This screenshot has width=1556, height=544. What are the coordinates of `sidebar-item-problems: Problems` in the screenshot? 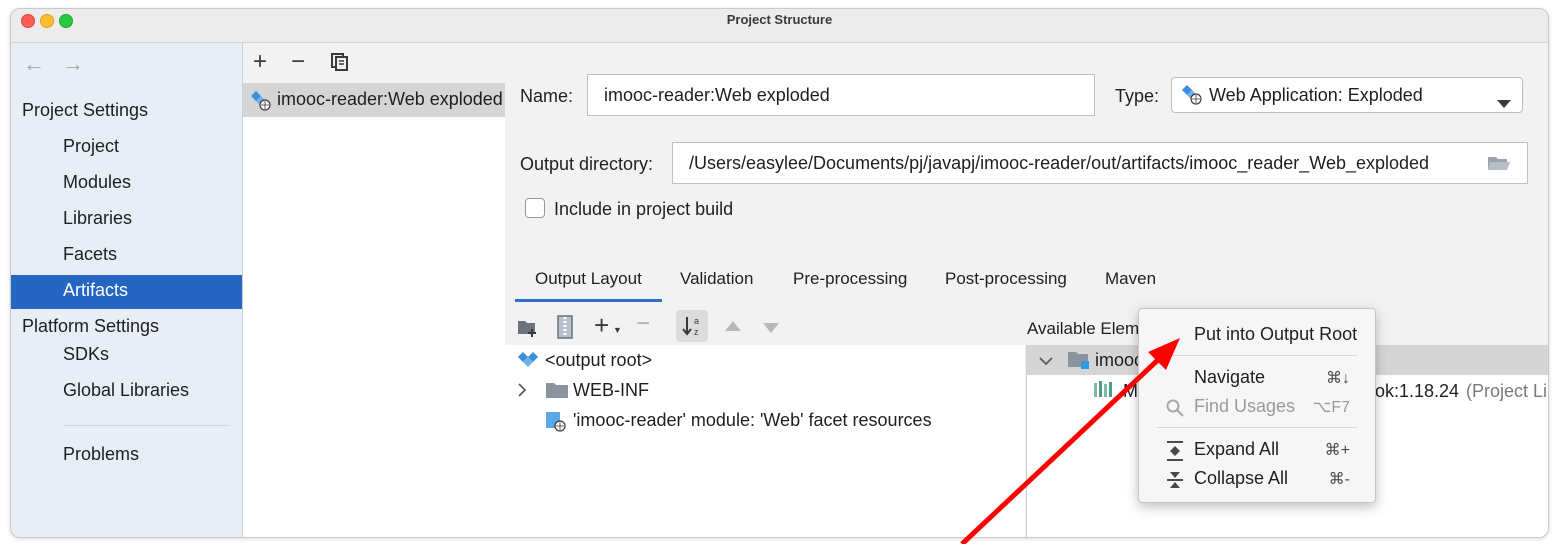 It's located at (126, 456).